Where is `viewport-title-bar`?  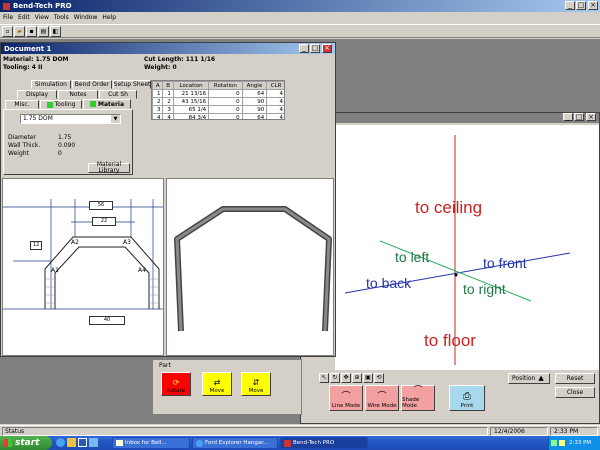
viewport-title-bar is located at coordinates (450, 118).